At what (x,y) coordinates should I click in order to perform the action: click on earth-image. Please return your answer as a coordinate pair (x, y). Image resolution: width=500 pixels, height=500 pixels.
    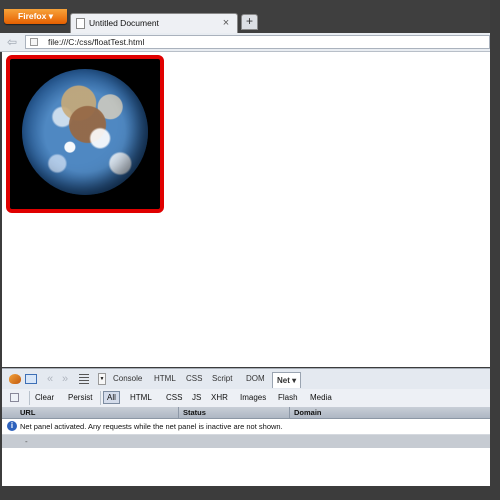
    Looking at the image, I should click on (85, 132).